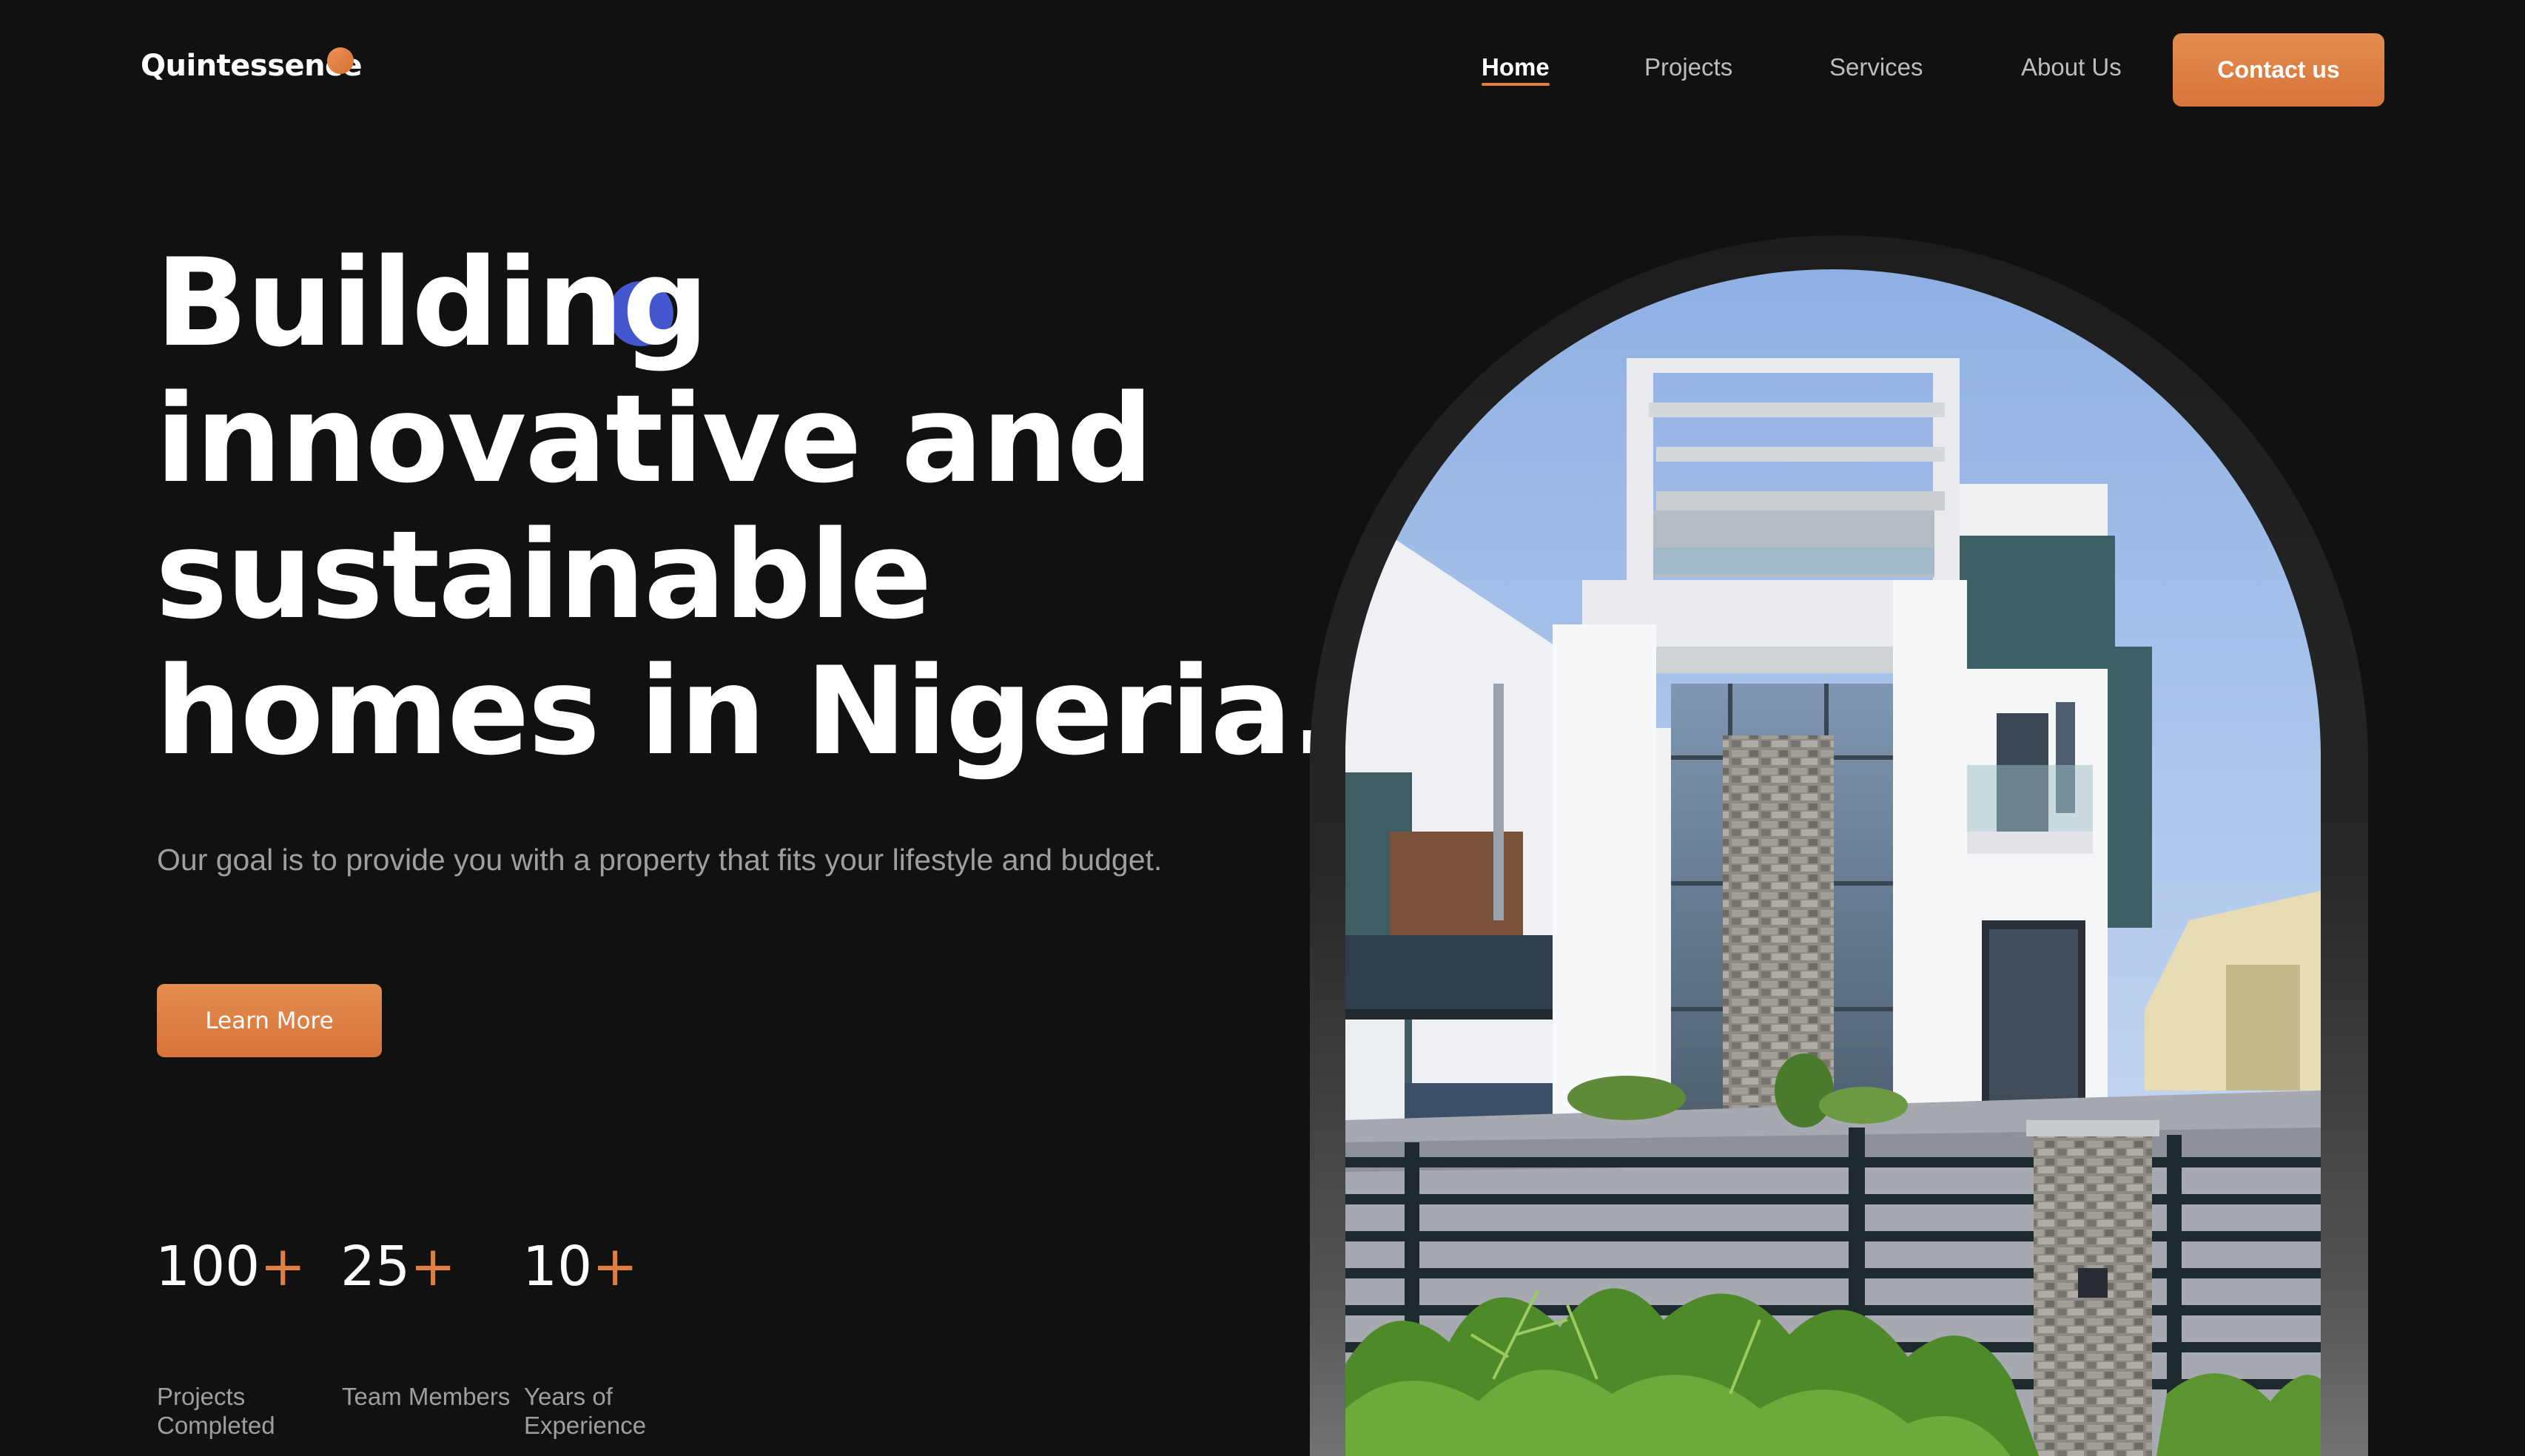  What do you see at coordinates (2071, 67) in the screenshot?
I see `nav-item-about: About Us` at bounding box center [2071, 67].